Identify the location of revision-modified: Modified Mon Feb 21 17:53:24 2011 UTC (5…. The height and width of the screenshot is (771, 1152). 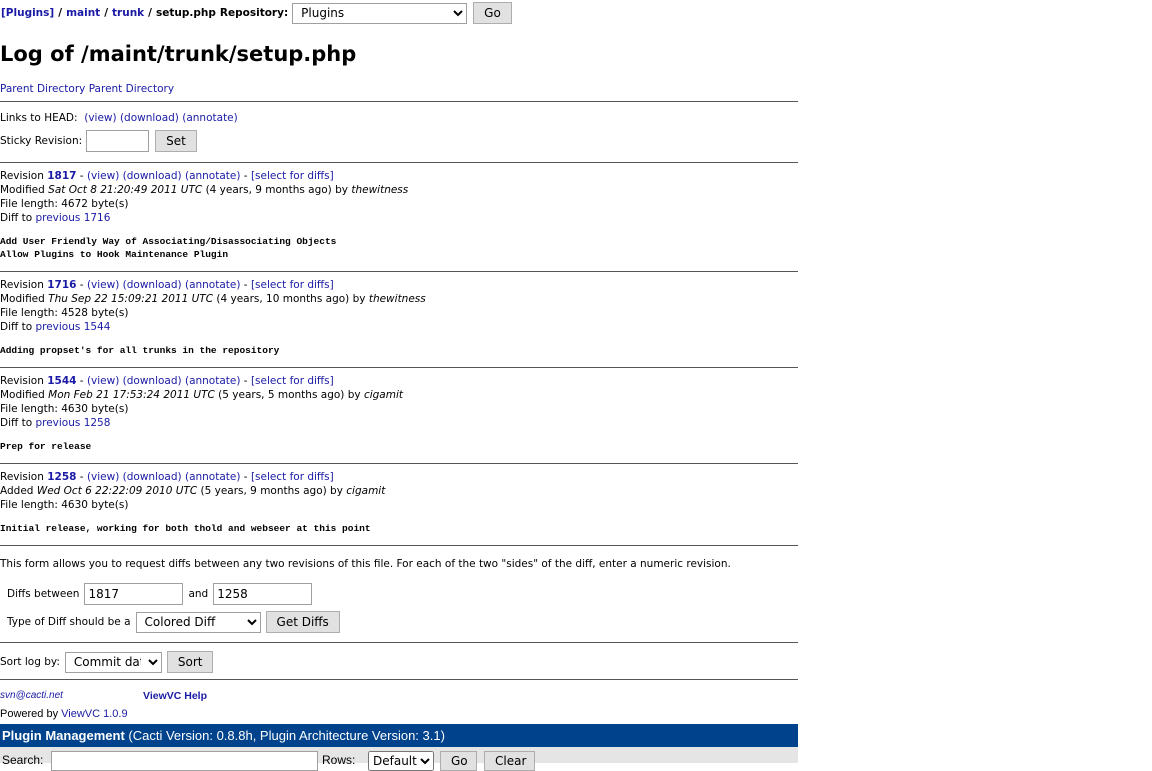
(201, 395).